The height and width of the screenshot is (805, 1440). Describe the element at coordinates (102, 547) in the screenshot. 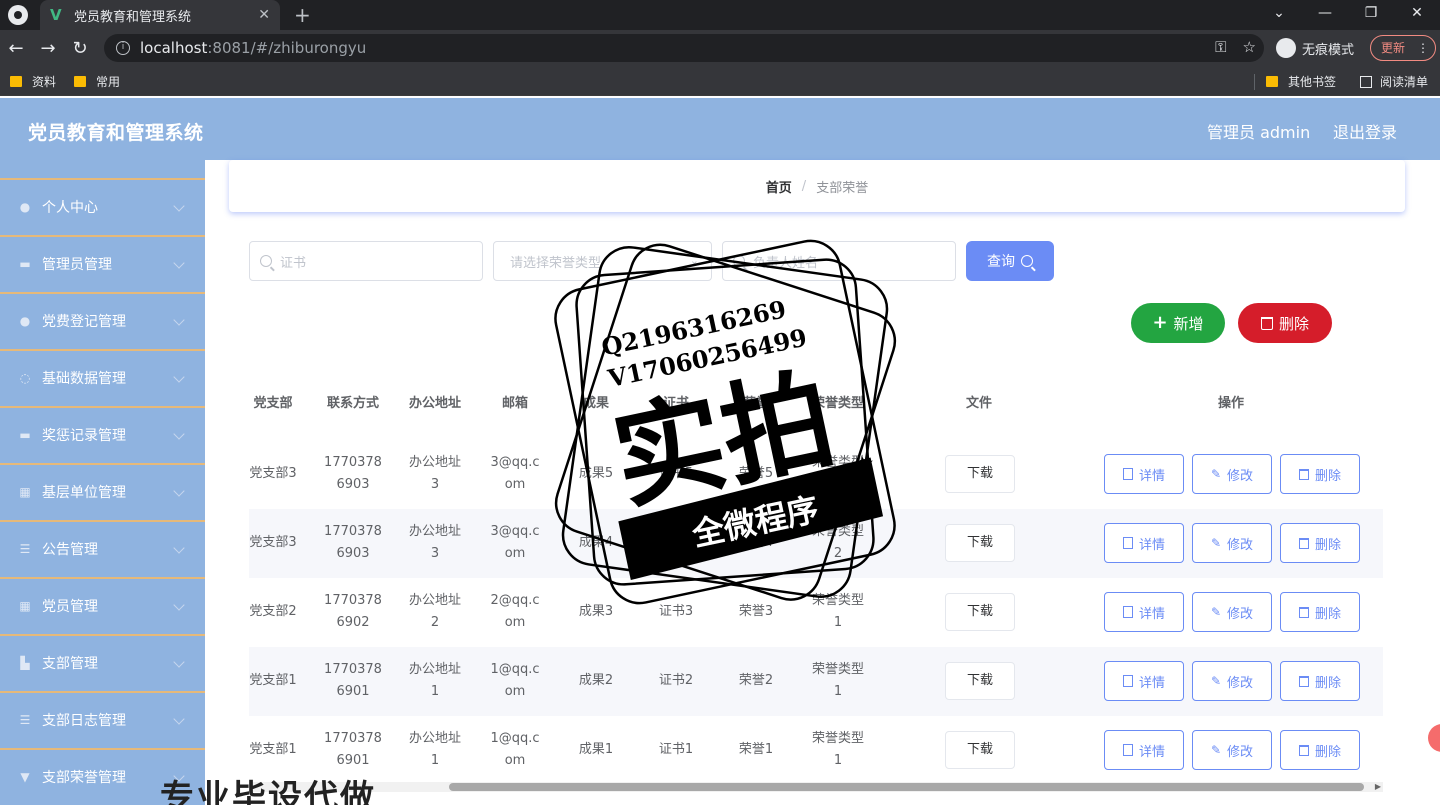

I see `sidebar-item: ☰ 公告管理` at that location.